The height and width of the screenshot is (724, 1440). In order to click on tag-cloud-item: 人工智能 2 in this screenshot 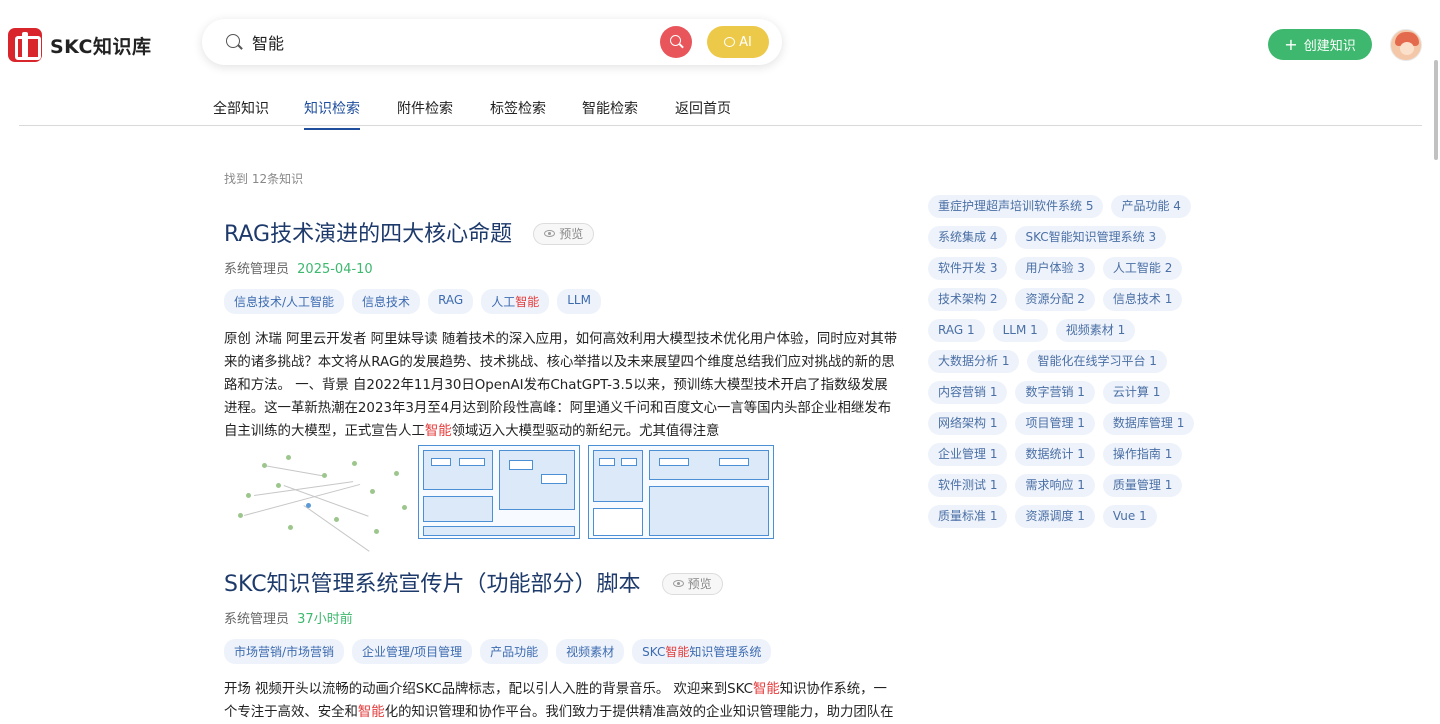, I will do `click(1142, 268)`.